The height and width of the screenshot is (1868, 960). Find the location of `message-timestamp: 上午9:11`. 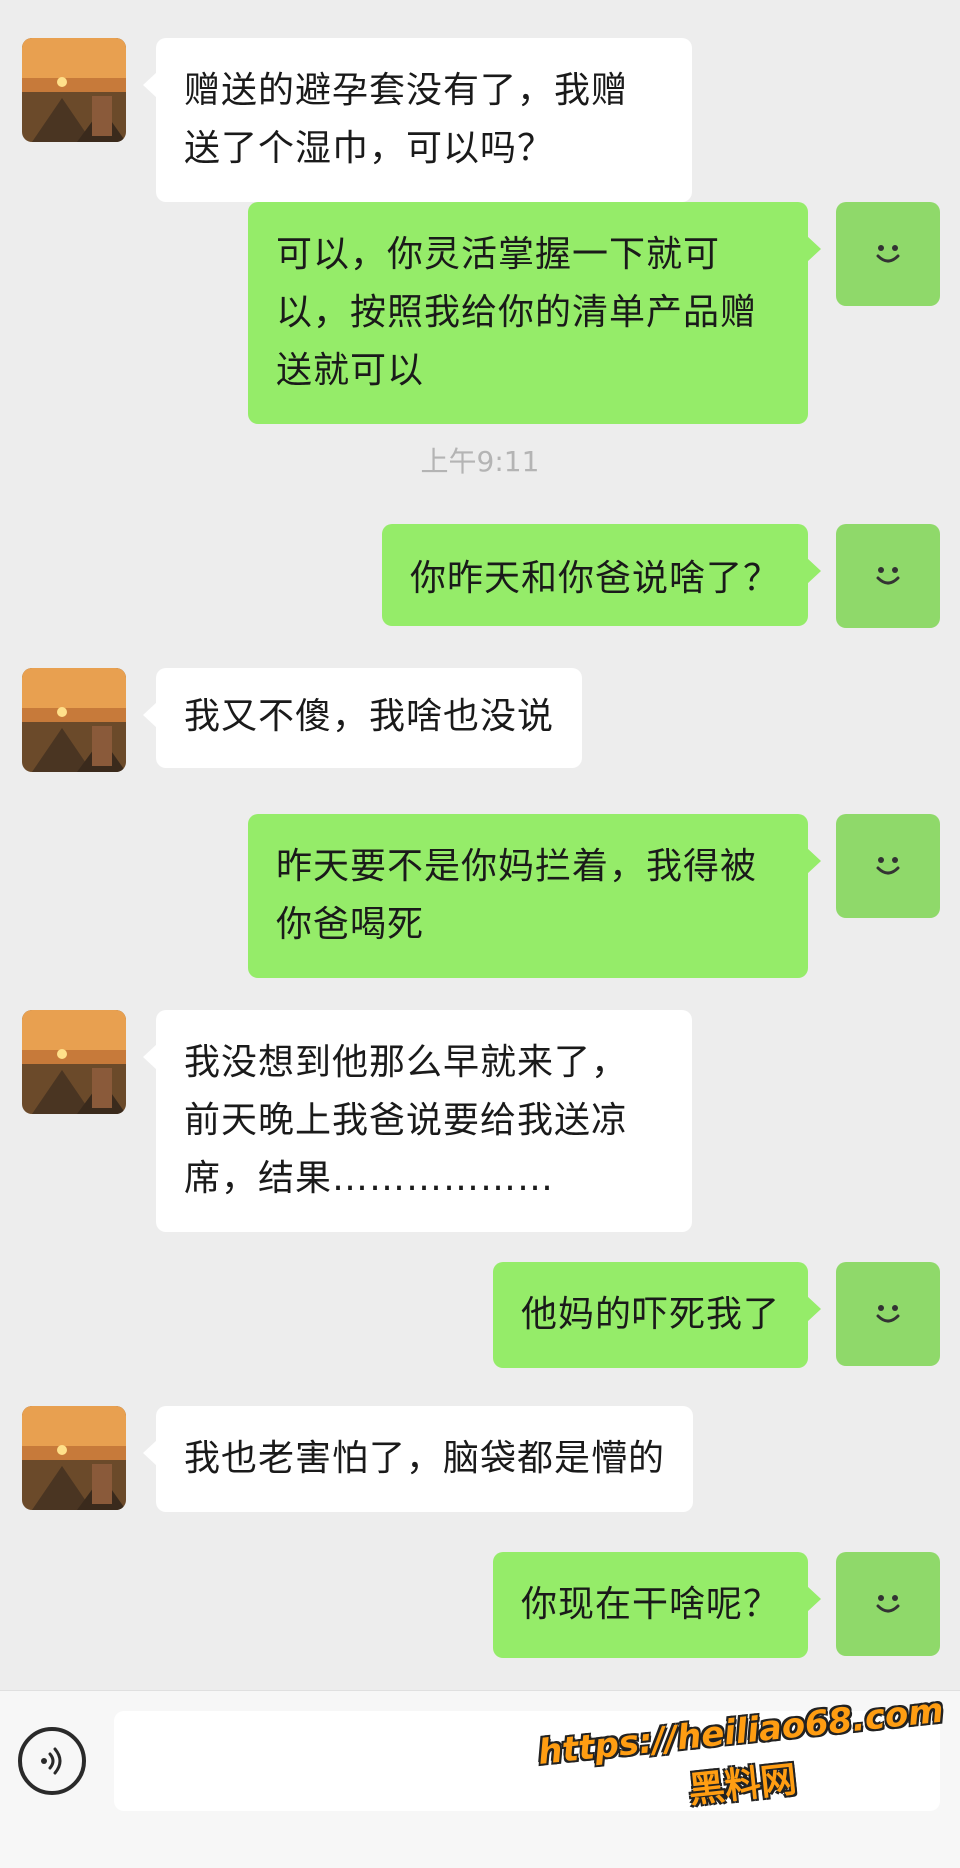

message-timestamp: 上午9:11 is located at coordinates (480, 461).